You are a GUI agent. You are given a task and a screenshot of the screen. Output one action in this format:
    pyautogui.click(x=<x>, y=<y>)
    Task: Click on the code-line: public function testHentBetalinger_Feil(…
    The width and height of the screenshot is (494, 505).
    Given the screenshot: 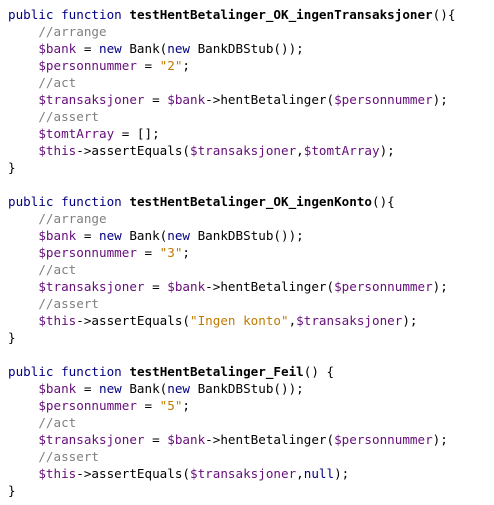 What is the action you would take?
    pyautogui.click(x=251, y=371)
    